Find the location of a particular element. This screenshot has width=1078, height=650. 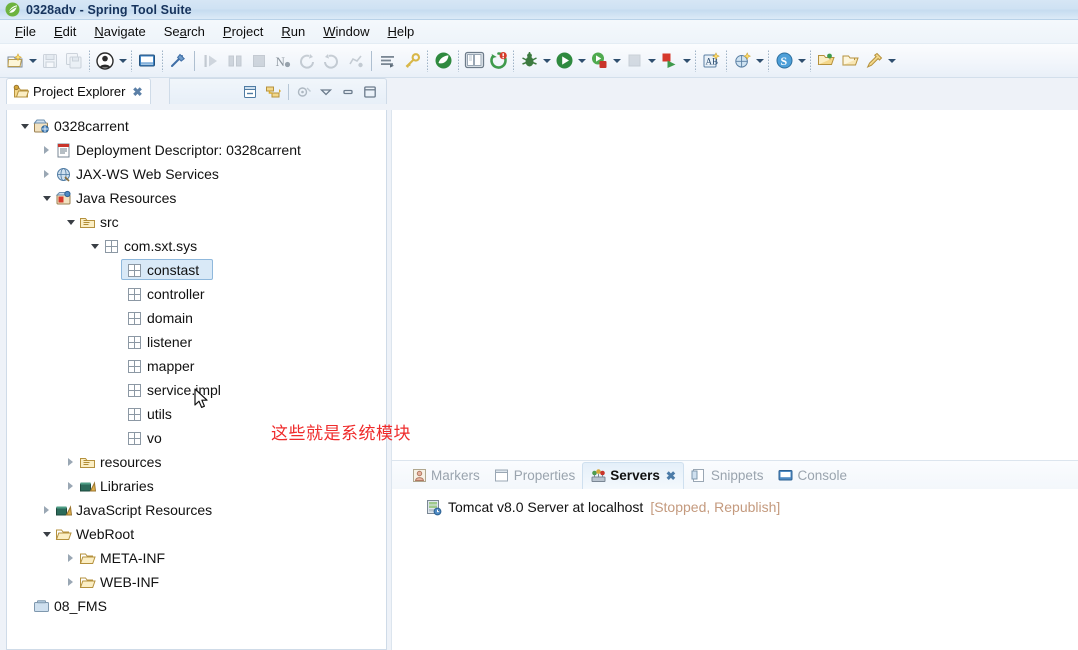

maximize-view-icon is located at coordinates (370, 92).